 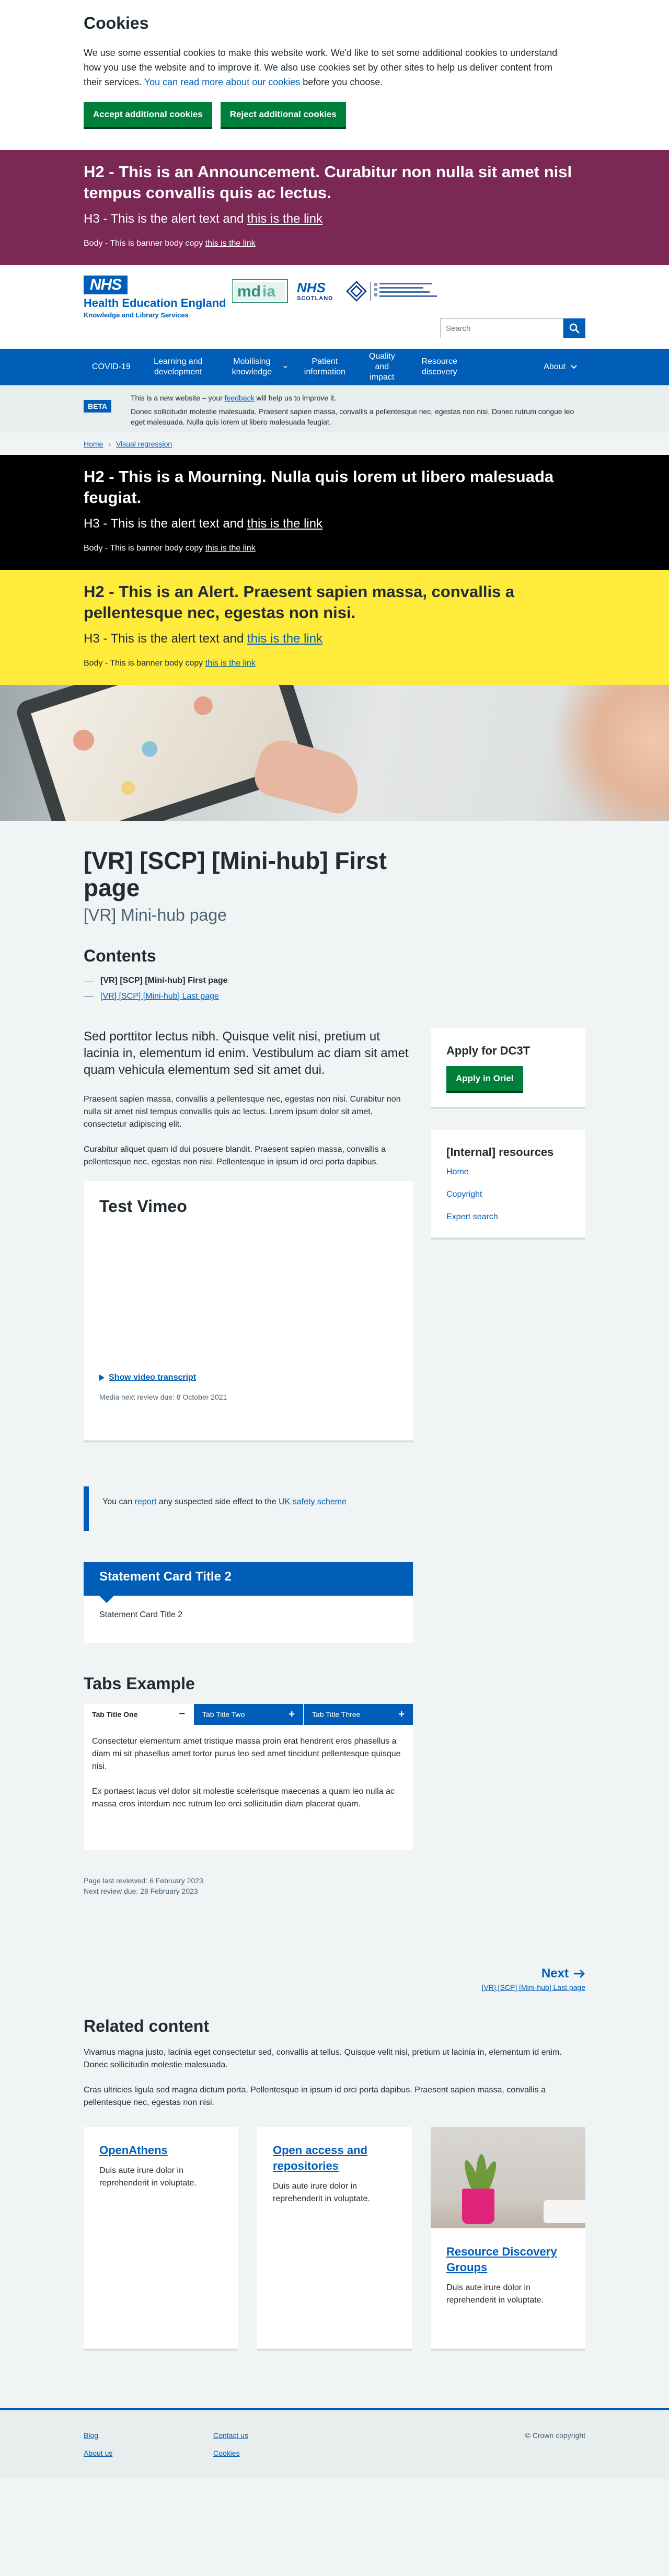 What do you see at coordinates (230, 548) in the screenshot?
I see `mourning-body-link: this is the link` at bounding box center [230, 548].